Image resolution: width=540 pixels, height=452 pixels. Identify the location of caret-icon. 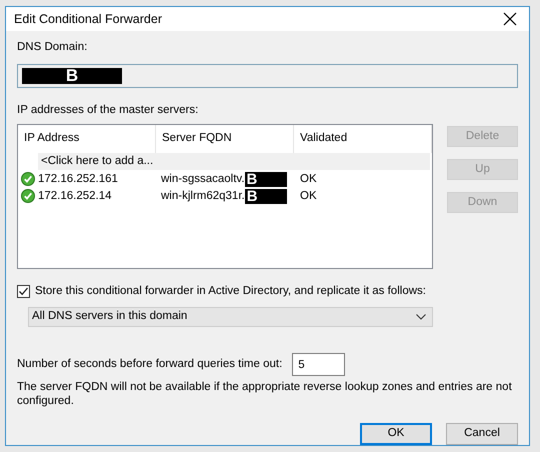
(421, 317).